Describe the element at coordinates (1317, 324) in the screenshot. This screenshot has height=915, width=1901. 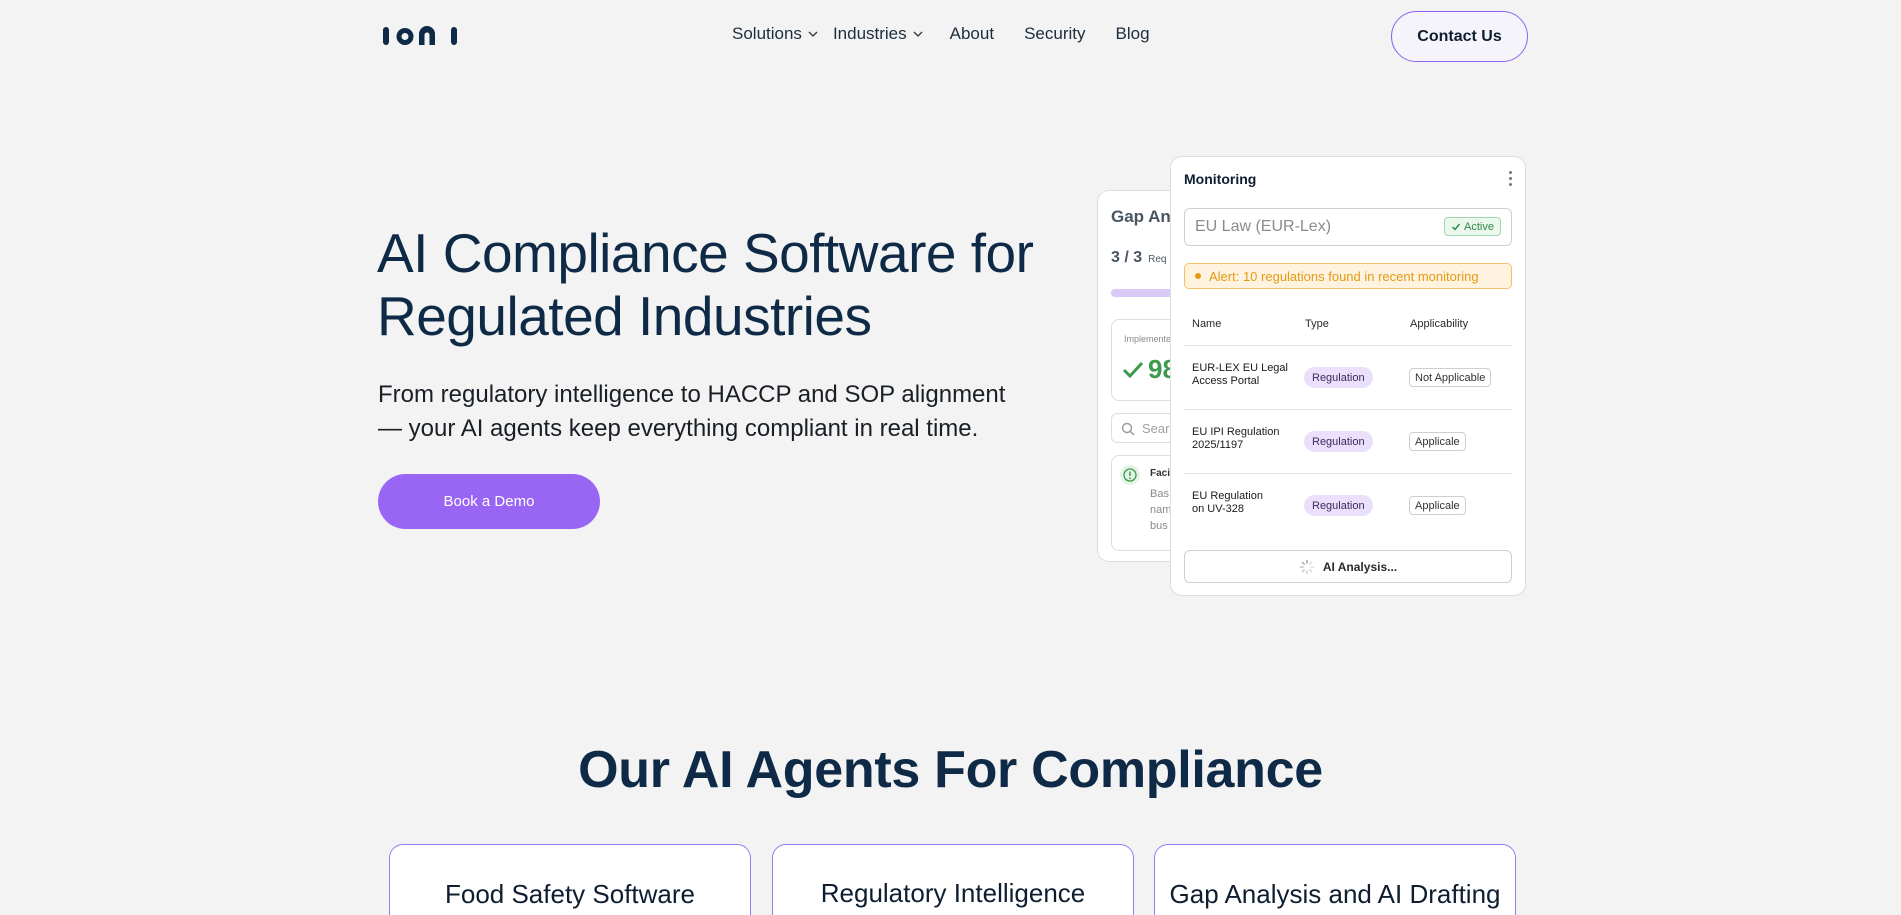
I see `column-header-type: Type` at that location.